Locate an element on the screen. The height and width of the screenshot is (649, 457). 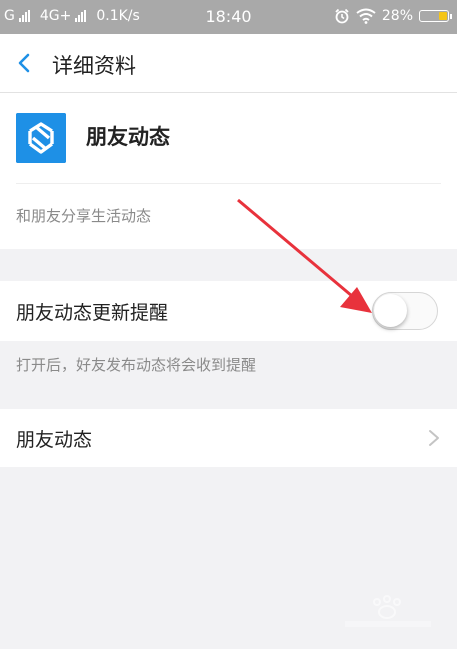
battery-fill is located at coordinates (443, 16).